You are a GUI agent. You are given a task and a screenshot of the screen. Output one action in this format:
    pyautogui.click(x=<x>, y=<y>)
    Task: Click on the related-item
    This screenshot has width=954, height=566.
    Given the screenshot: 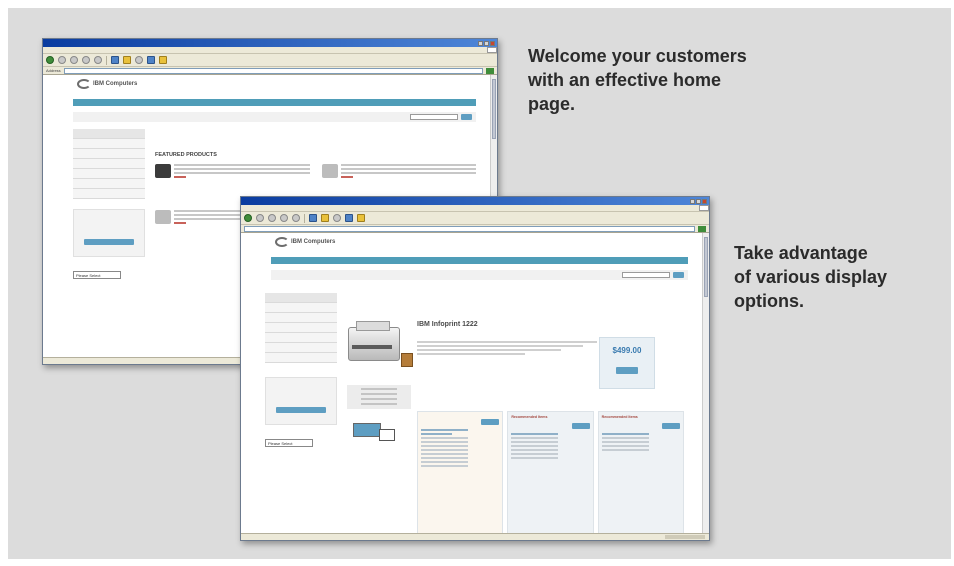 What is the action you would take?
    pyautogui.click(x=460, y=472)
    